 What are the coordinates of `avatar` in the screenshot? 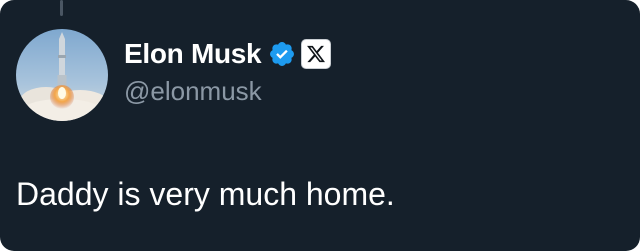 It's located at (62, 75).